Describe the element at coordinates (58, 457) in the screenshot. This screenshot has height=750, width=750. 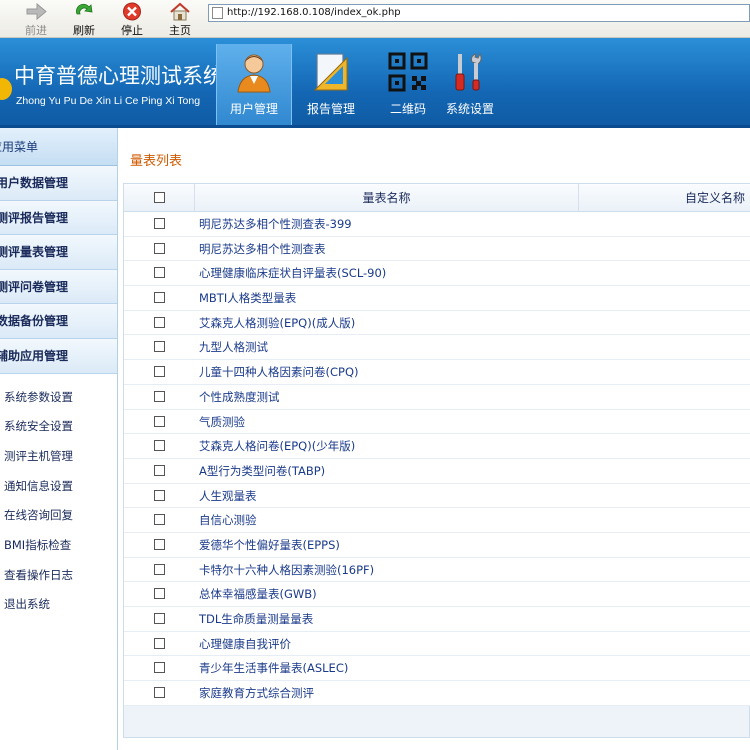
I see `sidebar-item-host-management: 测评主机管理` at that location.